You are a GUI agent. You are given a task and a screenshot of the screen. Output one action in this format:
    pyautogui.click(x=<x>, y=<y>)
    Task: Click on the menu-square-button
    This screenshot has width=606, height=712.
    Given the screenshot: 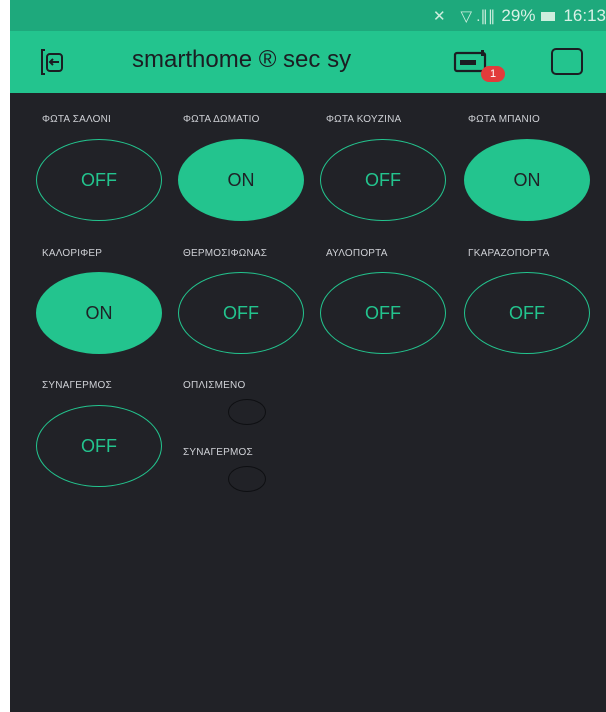 What is the action you would take?
    pyautogui.click(x=567, y=61)
    